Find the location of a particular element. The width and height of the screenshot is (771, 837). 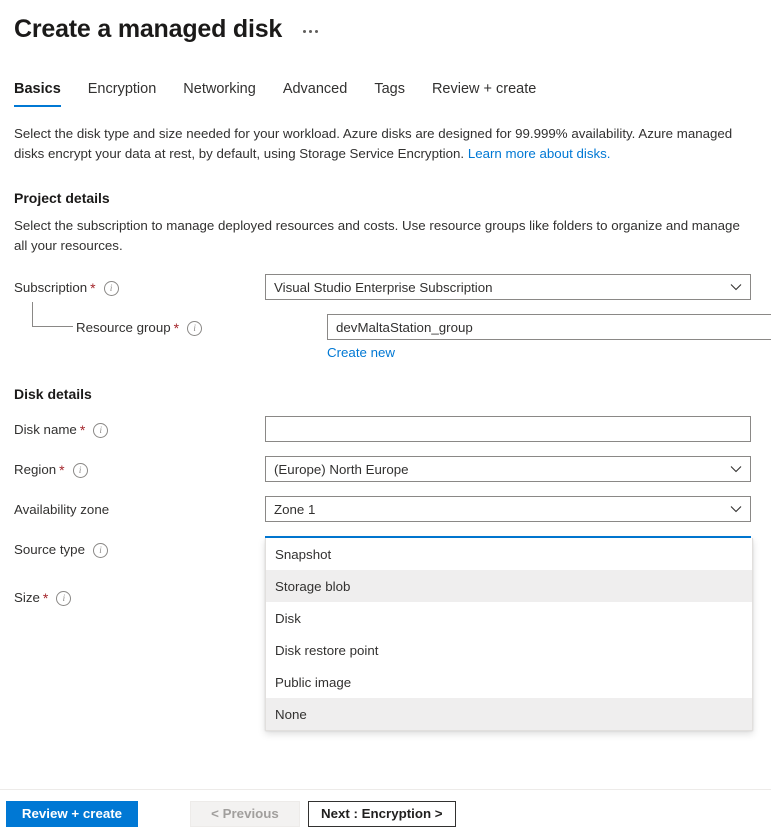

region-value: (Europe) North Europe is located at coordinates (341, 469).